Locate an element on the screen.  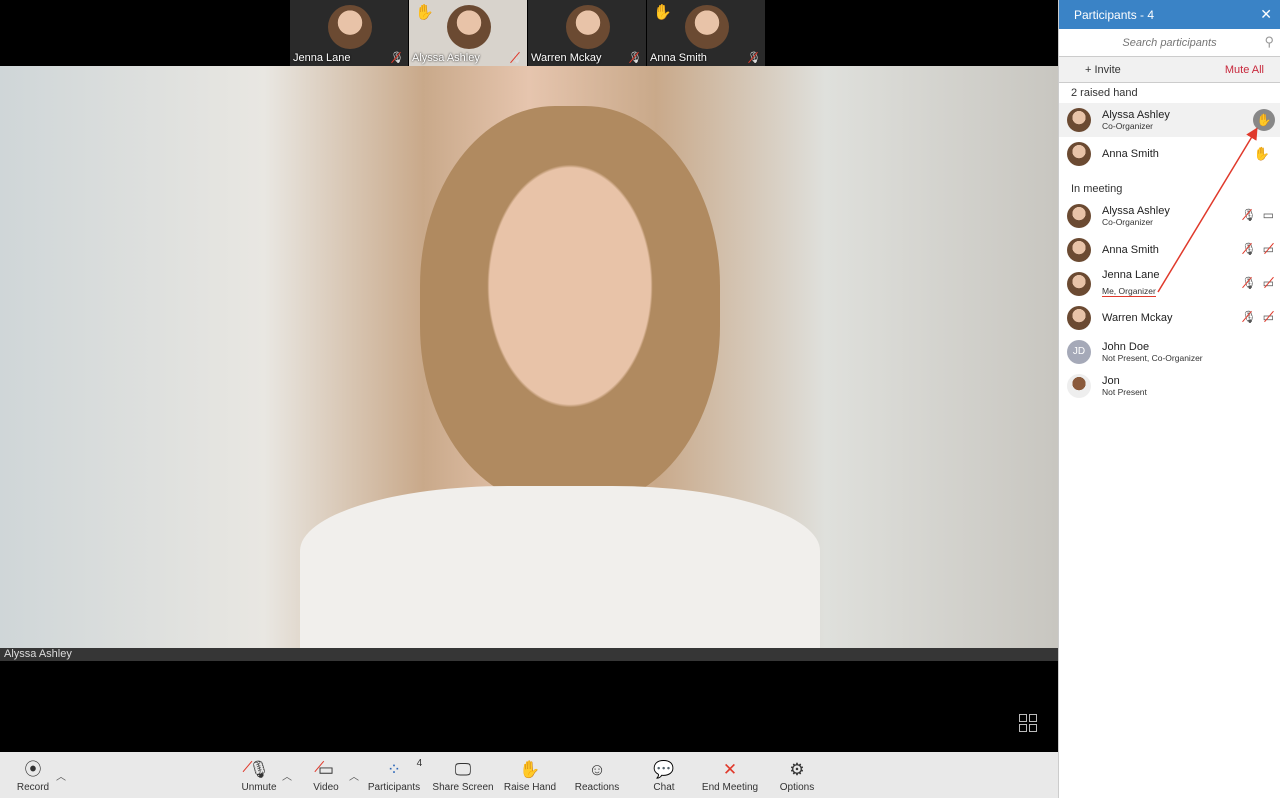
gear-icon: ⚙ is located at coordinates (797, 769).